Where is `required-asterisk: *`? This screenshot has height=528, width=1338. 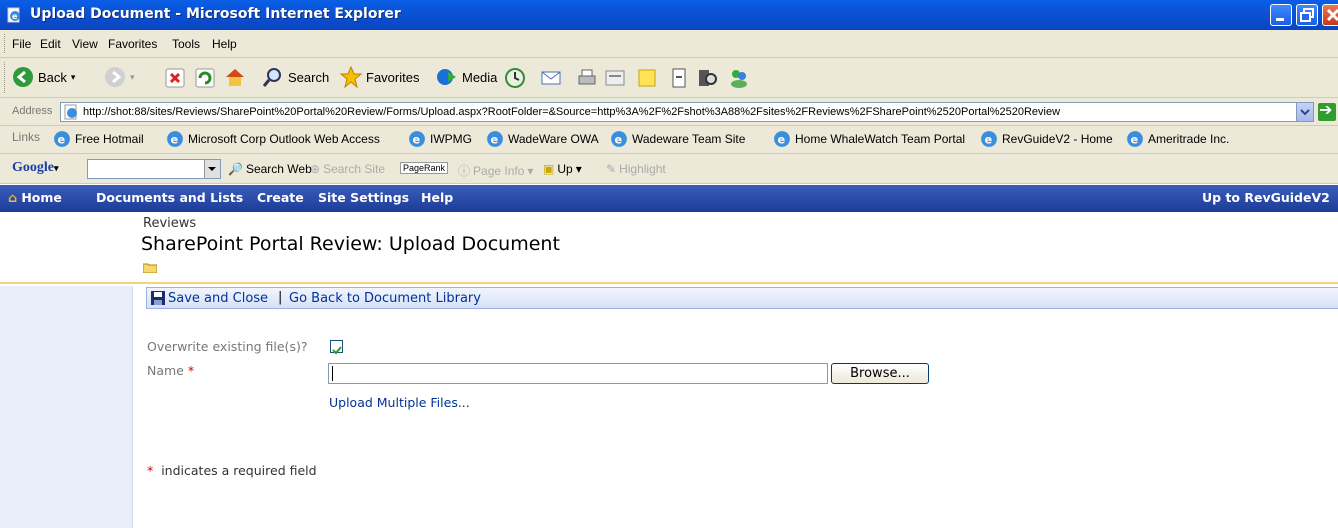 required-asterisk: * is located at coordinates (150, 470).